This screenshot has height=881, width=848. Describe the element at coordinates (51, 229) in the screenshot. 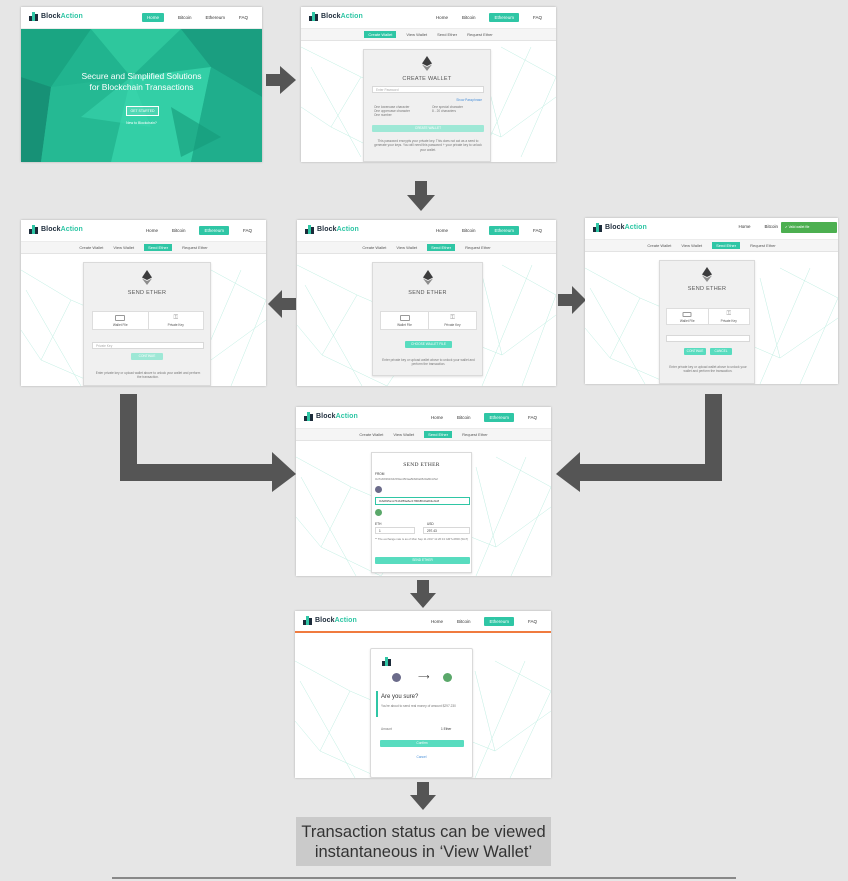

I see `logo-word-a: Block` at that location.